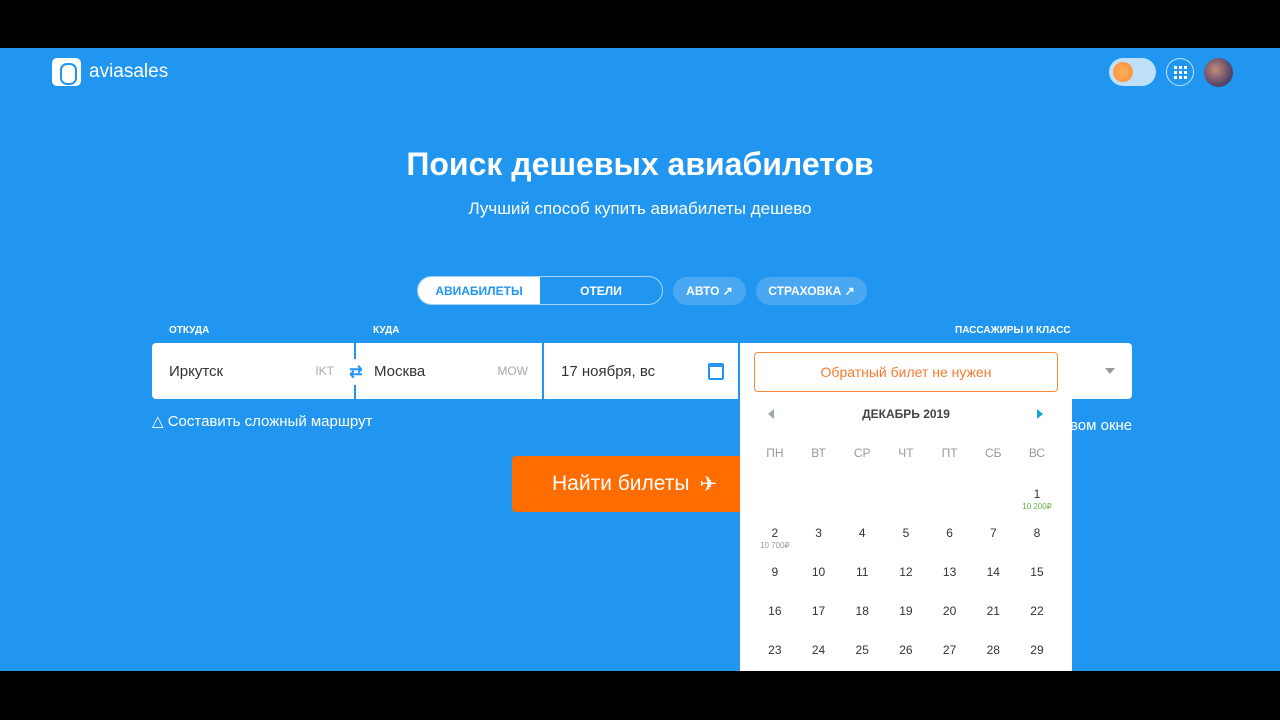 The height and width of the screenshot is (720, 1280). I want to click on calendar-day: 14, so click(993, 576).